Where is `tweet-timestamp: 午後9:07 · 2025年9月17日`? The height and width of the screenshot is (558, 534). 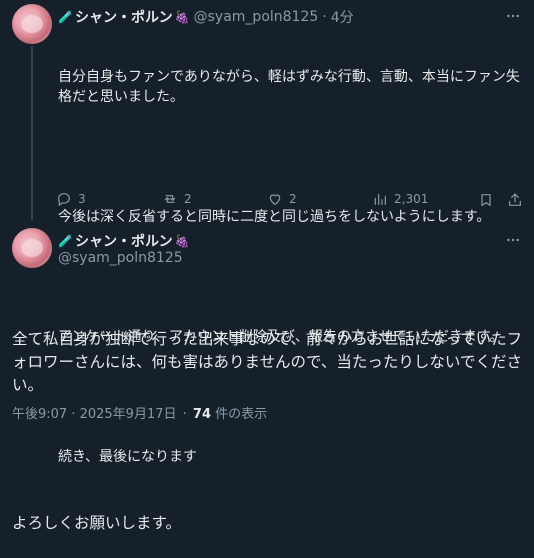
tweet-timestamp: 午後9:07 · 2025年9月17日 is located at coordinates (94, 414).